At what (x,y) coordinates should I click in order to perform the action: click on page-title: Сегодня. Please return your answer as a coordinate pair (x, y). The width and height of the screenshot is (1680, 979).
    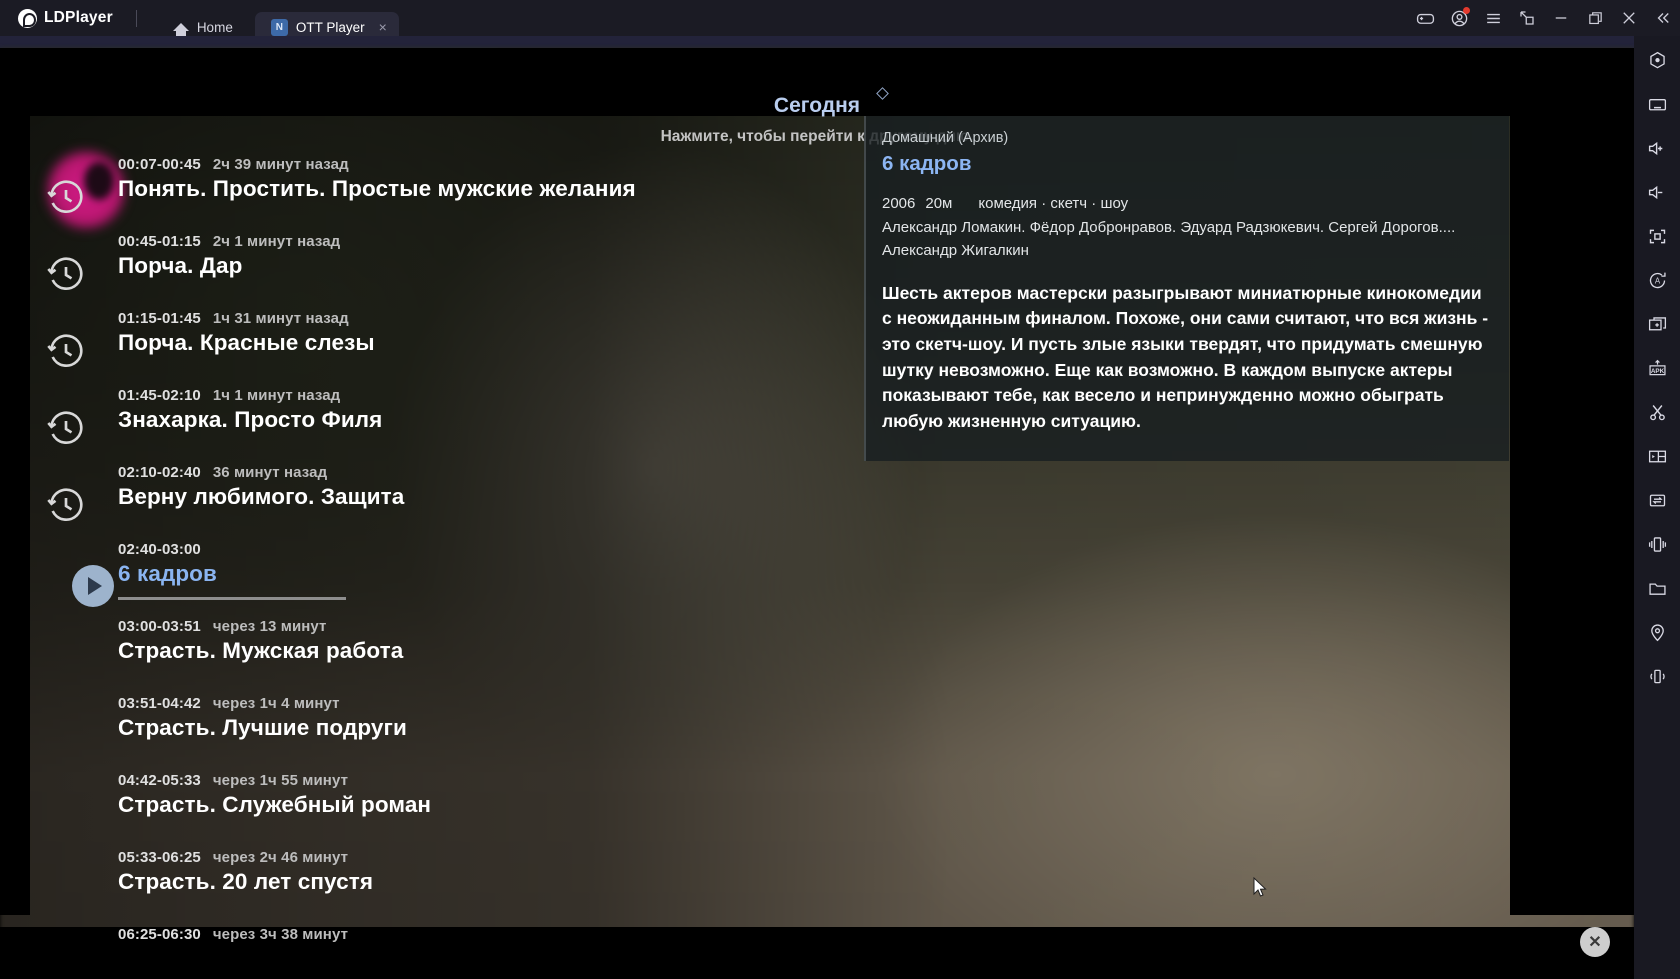
    Looking at the image, I should click on (817, 106).